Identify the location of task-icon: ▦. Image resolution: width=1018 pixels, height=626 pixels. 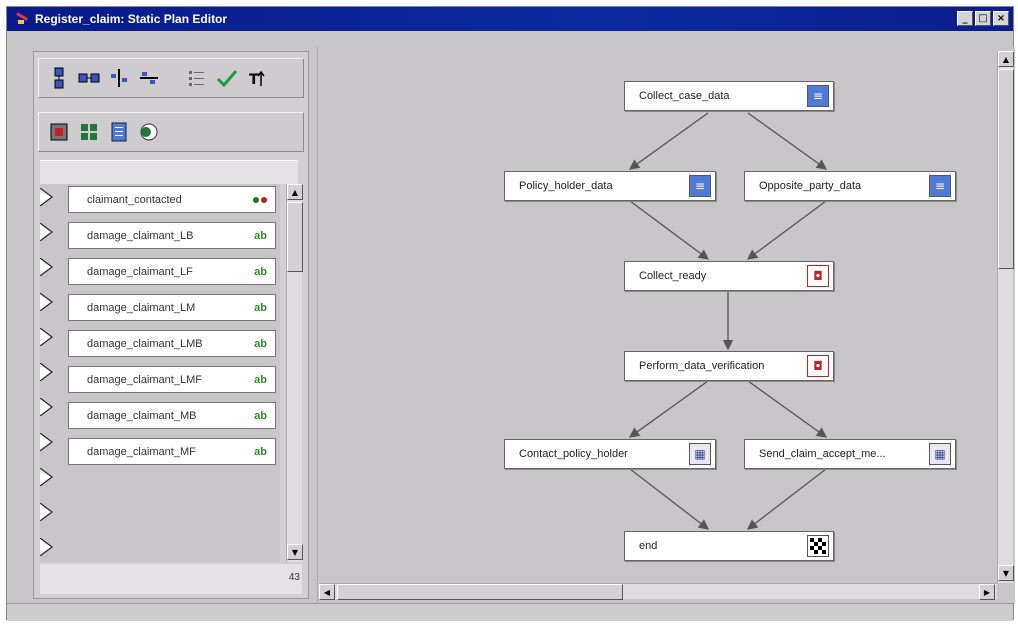
(700, 454).